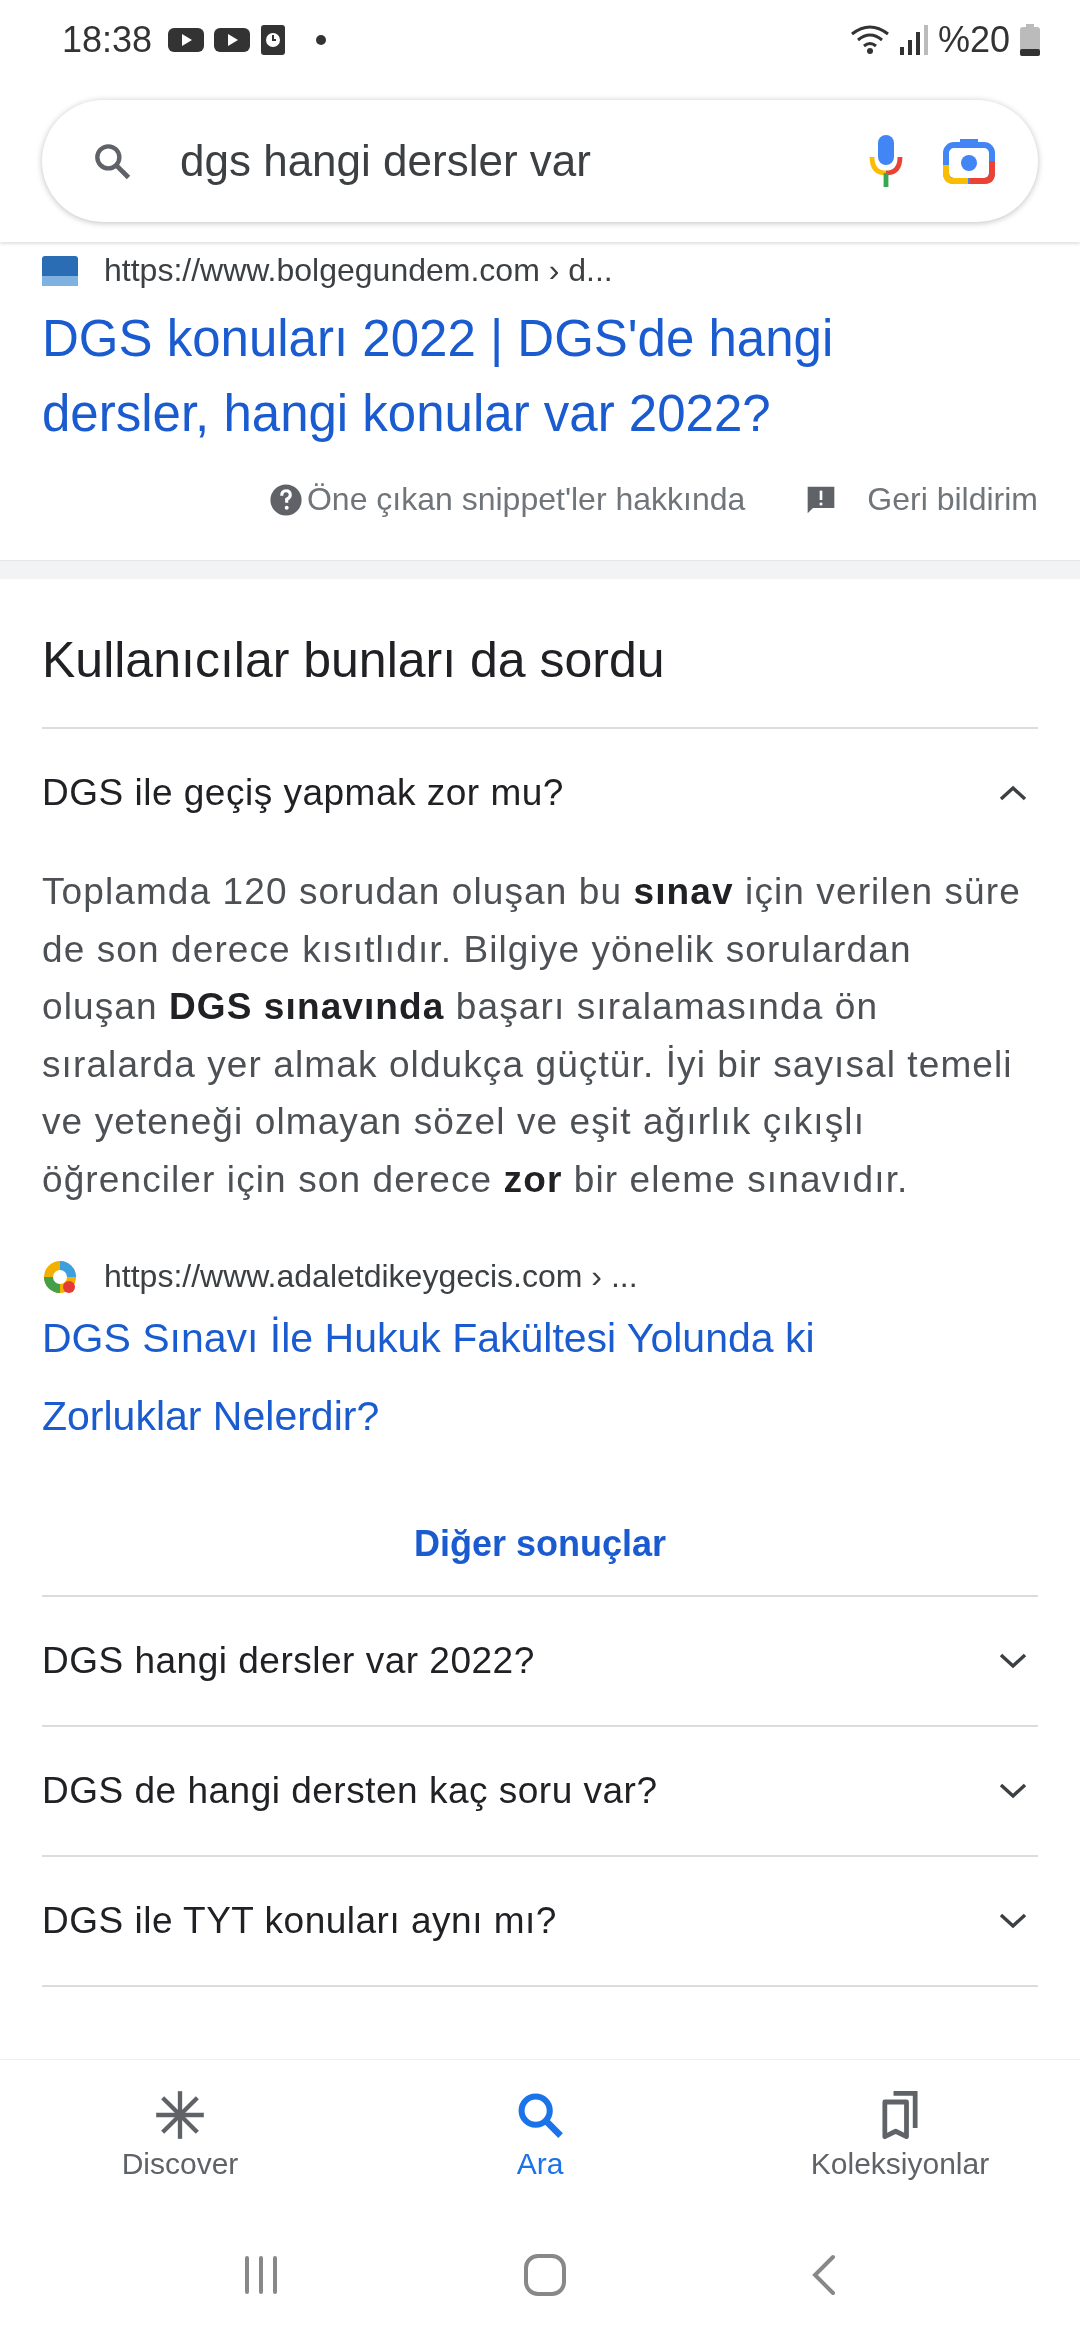 The height and width of the screenshot is (2340, 1080). Describe the element at coordinates (540, 161) in the screenshot. I see `search-field: dgs hangi dersler var` at that location.